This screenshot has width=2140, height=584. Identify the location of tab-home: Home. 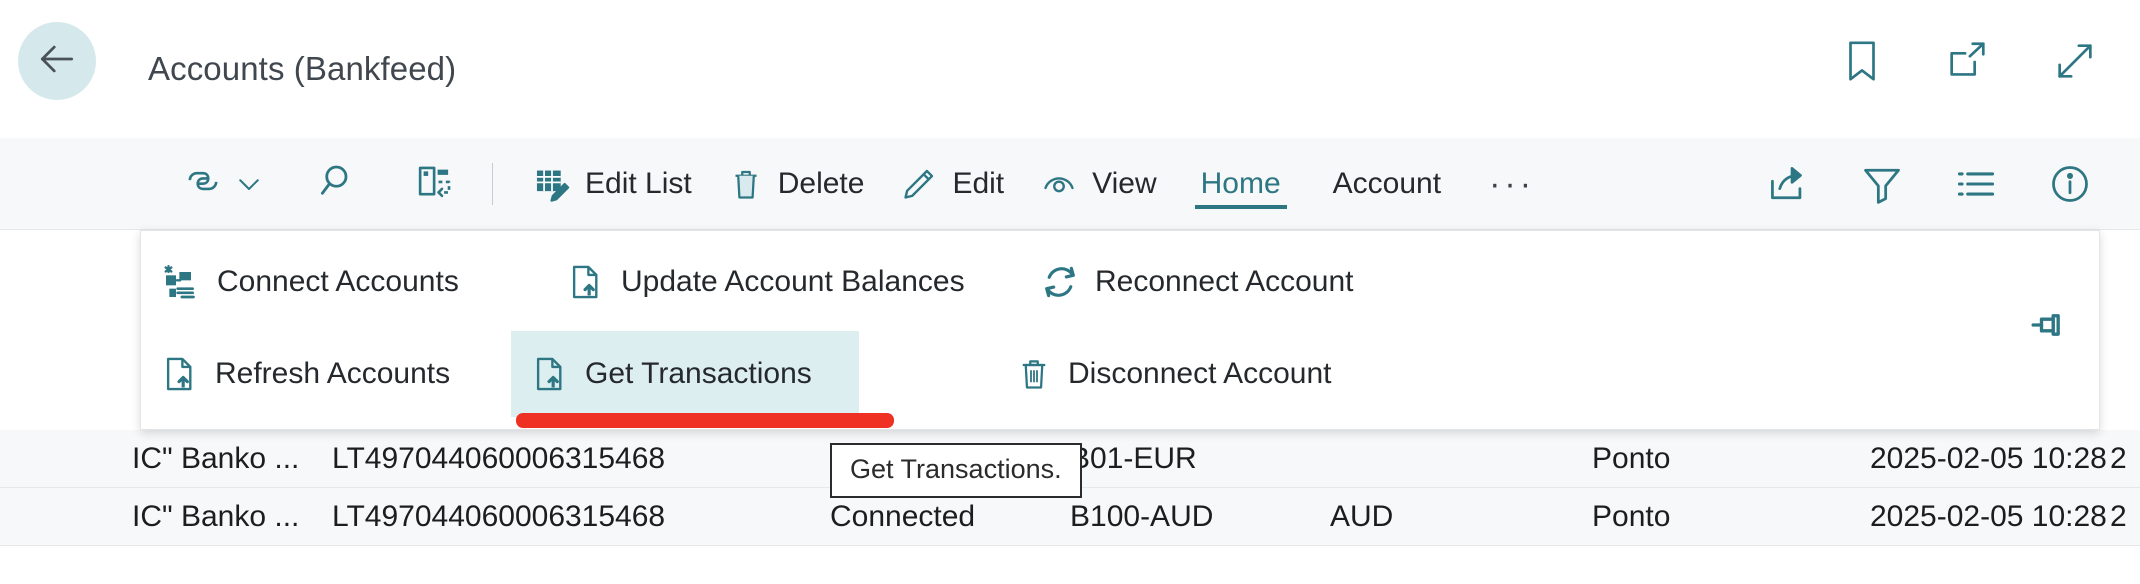
(1241, 184).